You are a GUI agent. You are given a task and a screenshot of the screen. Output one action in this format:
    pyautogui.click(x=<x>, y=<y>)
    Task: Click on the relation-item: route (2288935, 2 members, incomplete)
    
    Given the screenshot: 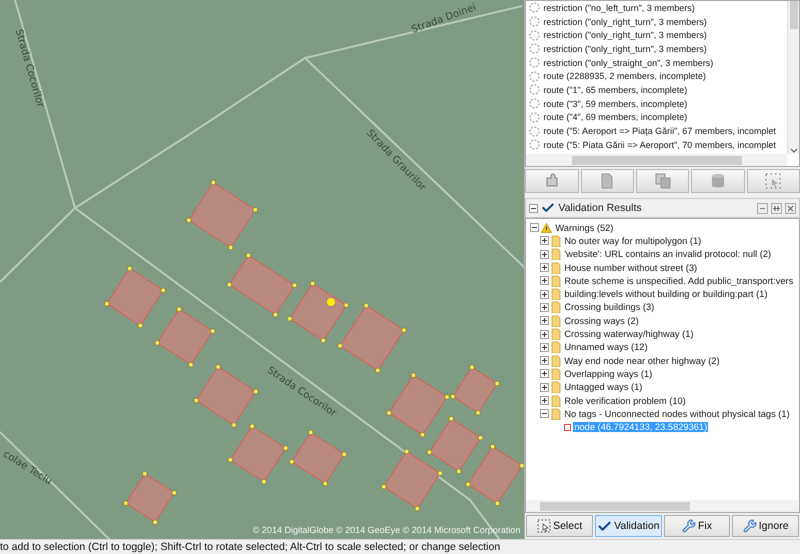 What is the action you would take?
    pyautogui.click(x=624, y=76)
    